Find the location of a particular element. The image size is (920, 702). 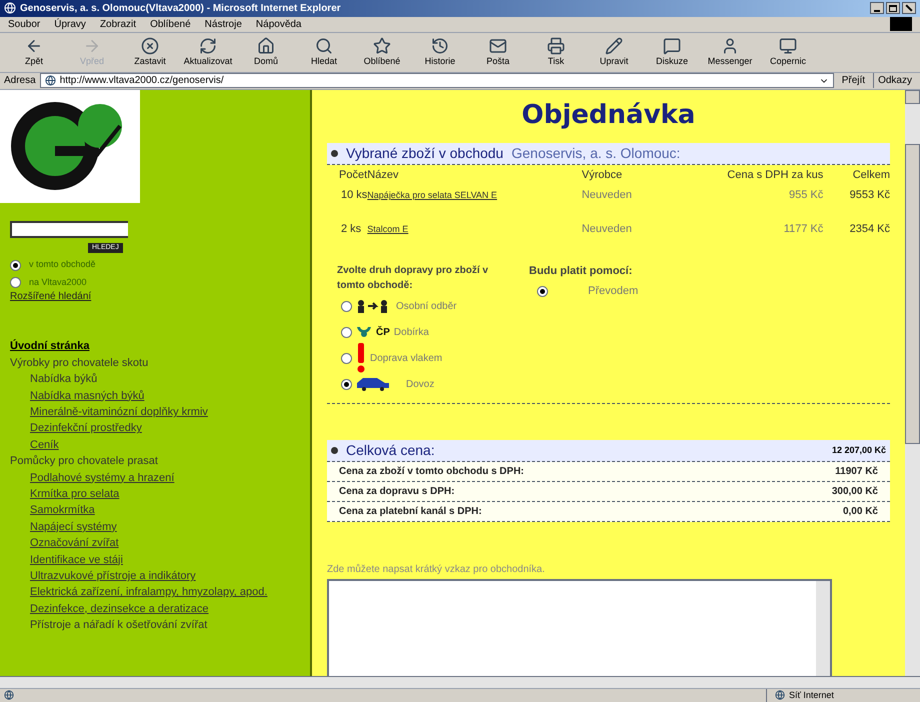

table-cell: 1177 Kč is located at coordinates (804, 229).